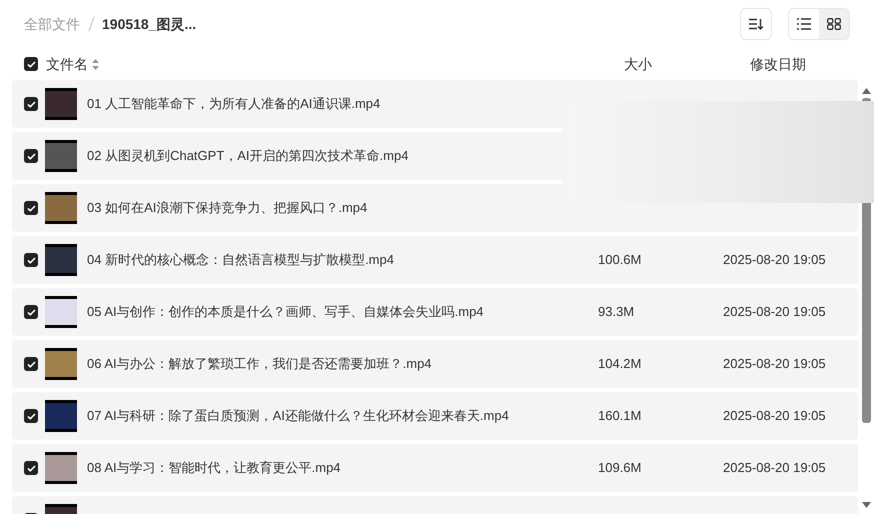 This screenshot has width=874, height=514. Describe the element at coordinates (342, 260) in the screenshot. I see `file-name: 04 新时代的核心概念：自然语言模型与扩散模型.mp4` at that location.